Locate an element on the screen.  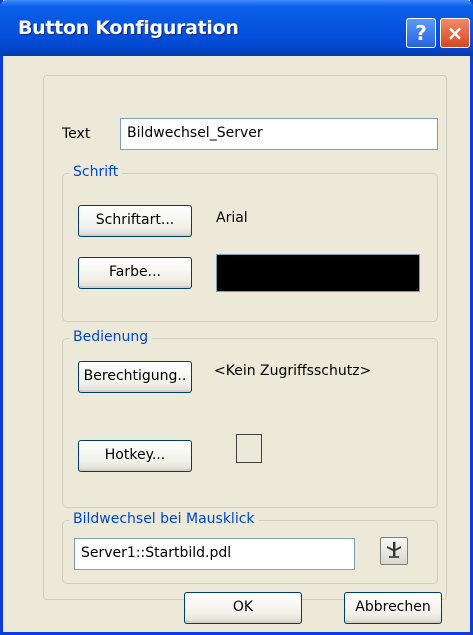
window-title: Button Konfiguration is located at coordinates (128, 28).